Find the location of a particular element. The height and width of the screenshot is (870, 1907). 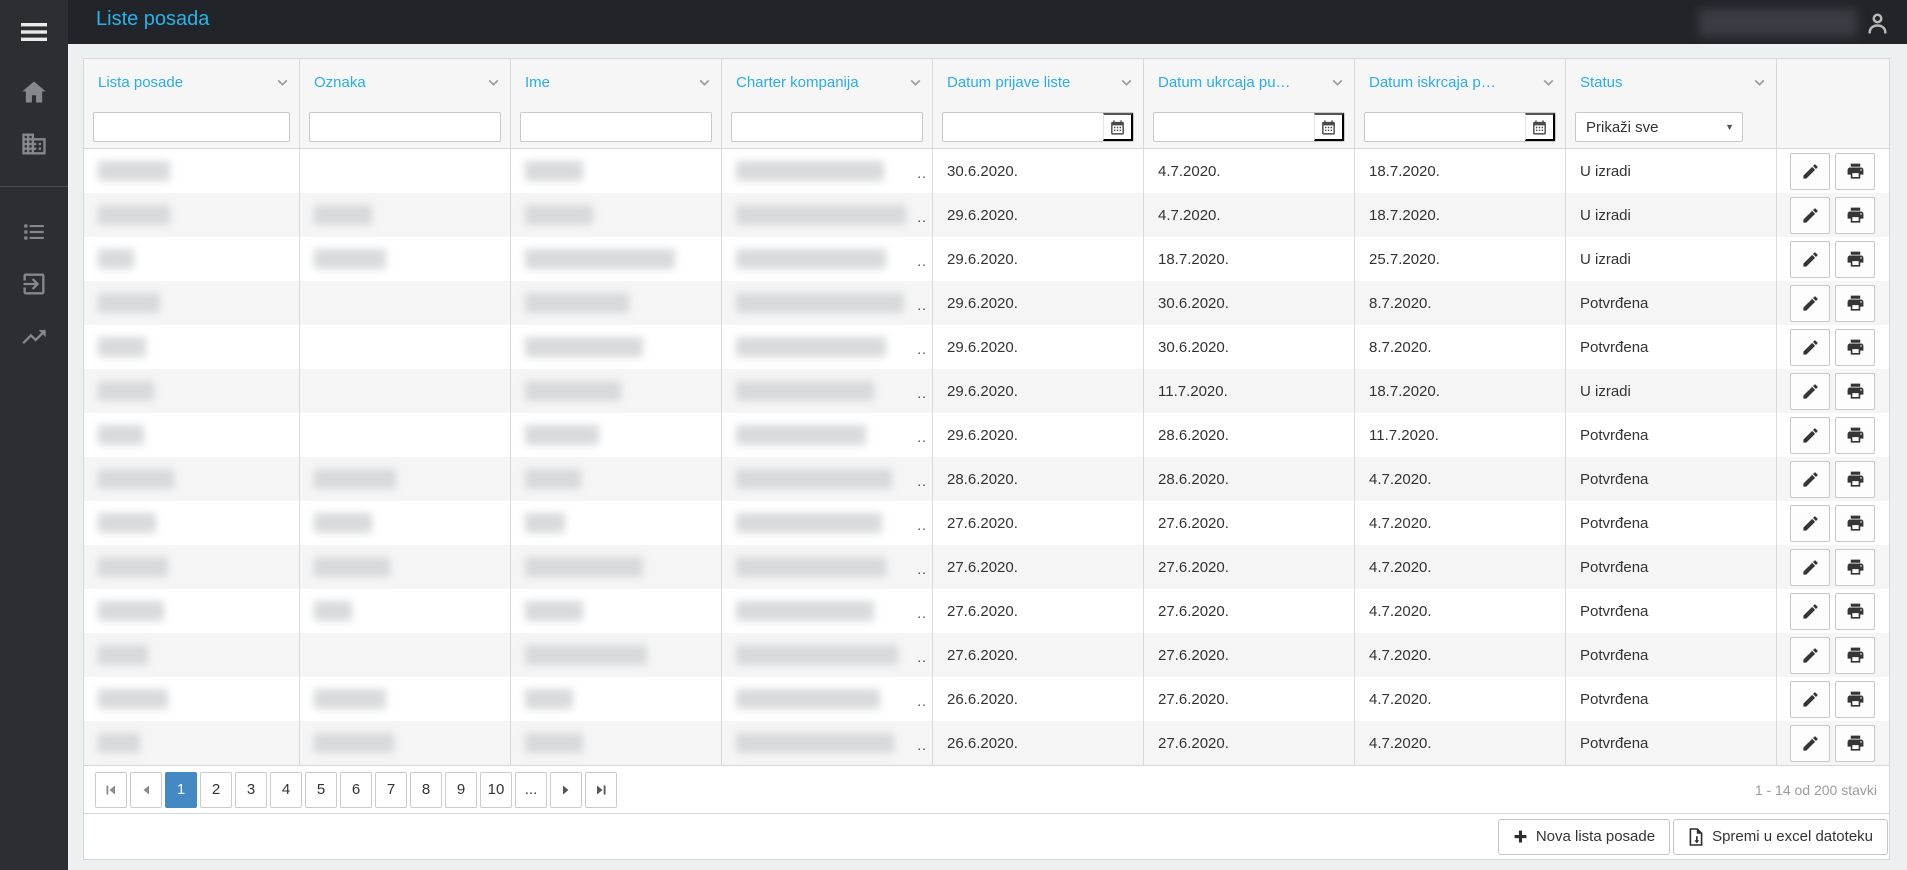

pager-page-button: 7 is located at coordinates (391, 789).